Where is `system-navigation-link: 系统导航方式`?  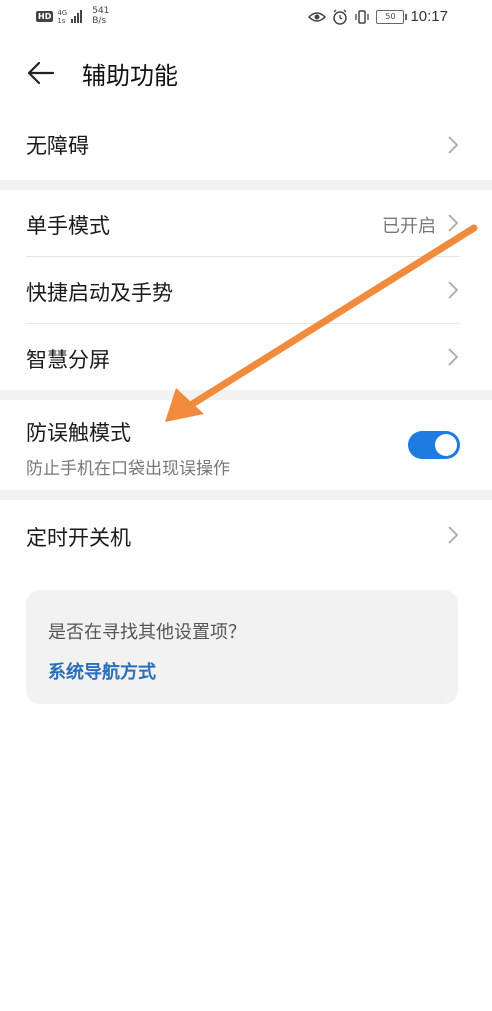 system-navigation-link: 系统导航方式 is located at coordinates (102, 671).